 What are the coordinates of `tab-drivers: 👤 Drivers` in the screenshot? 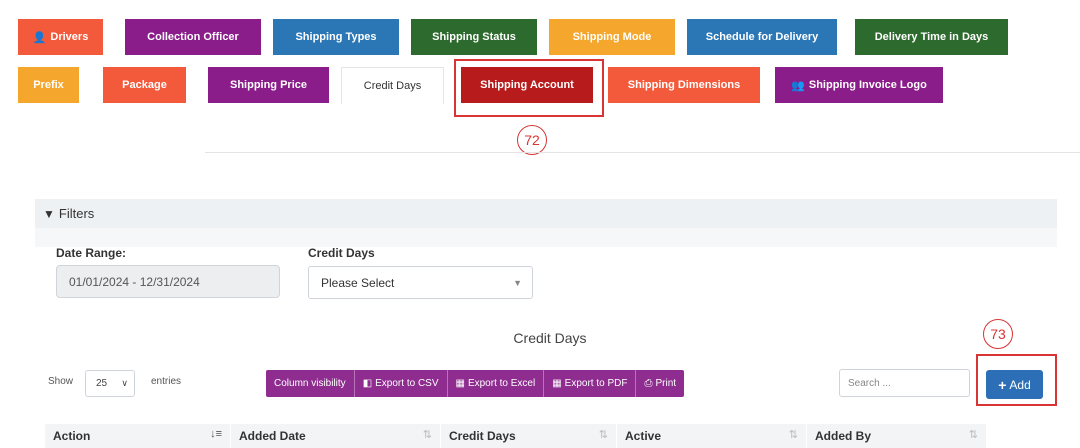 It's located at (60, 37).